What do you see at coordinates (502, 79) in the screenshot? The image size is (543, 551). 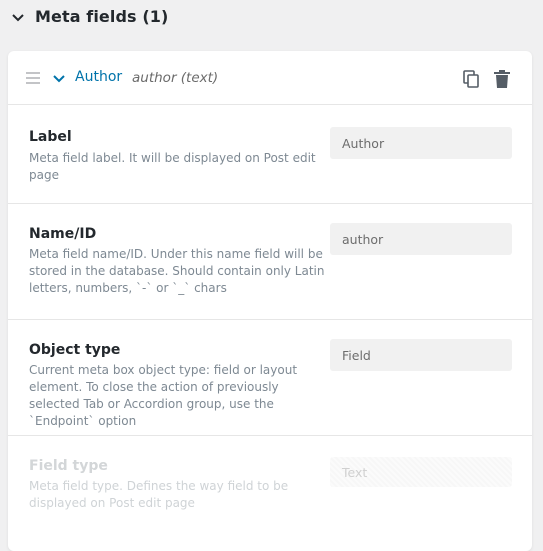 I see `trash-icon` at bounding box center [502, 79].